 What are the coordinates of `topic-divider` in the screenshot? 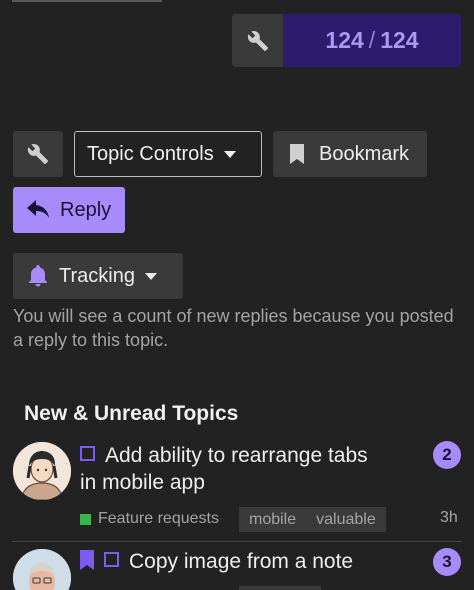 It's located at (237, 541).